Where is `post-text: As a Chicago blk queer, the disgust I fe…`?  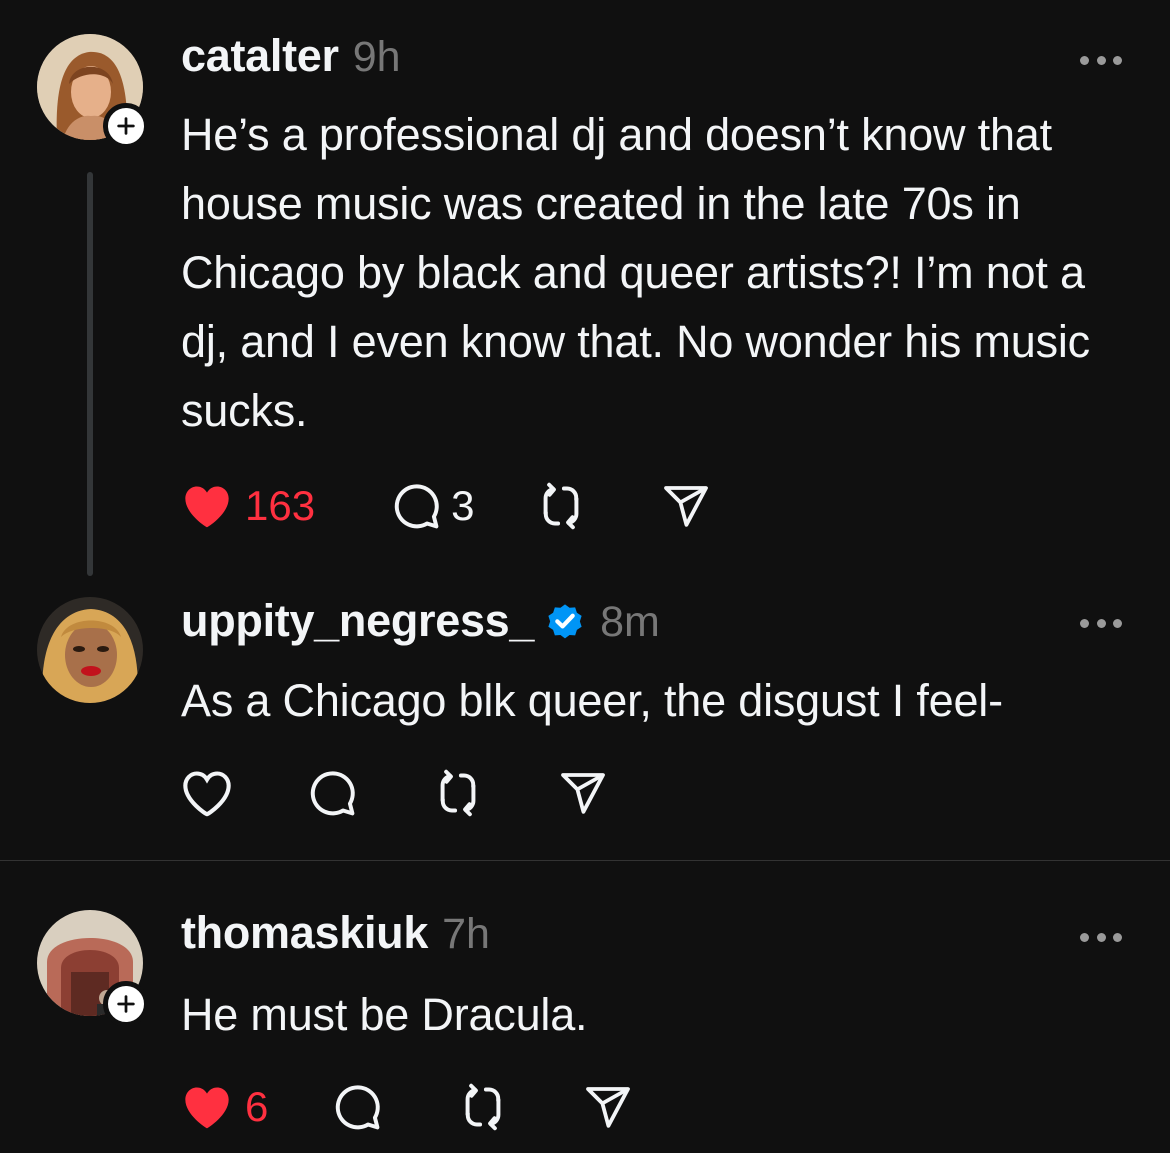 post-text: As a Chicago blk queer, the disgust I fe… is located at coordinates (592, 700).